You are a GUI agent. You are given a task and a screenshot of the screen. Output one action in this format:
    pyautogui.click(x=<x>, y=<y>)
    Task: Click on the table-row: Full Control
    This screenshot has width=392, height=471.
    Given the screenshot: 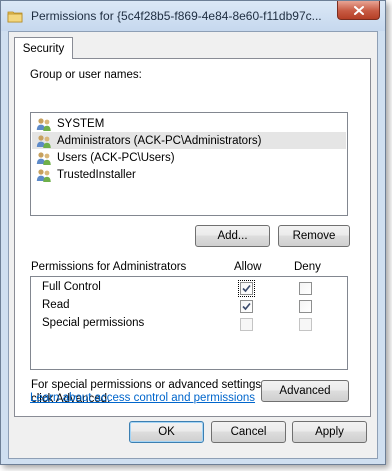 What is the action you would take?
    pyautogui.click(x=189, y=288)
    